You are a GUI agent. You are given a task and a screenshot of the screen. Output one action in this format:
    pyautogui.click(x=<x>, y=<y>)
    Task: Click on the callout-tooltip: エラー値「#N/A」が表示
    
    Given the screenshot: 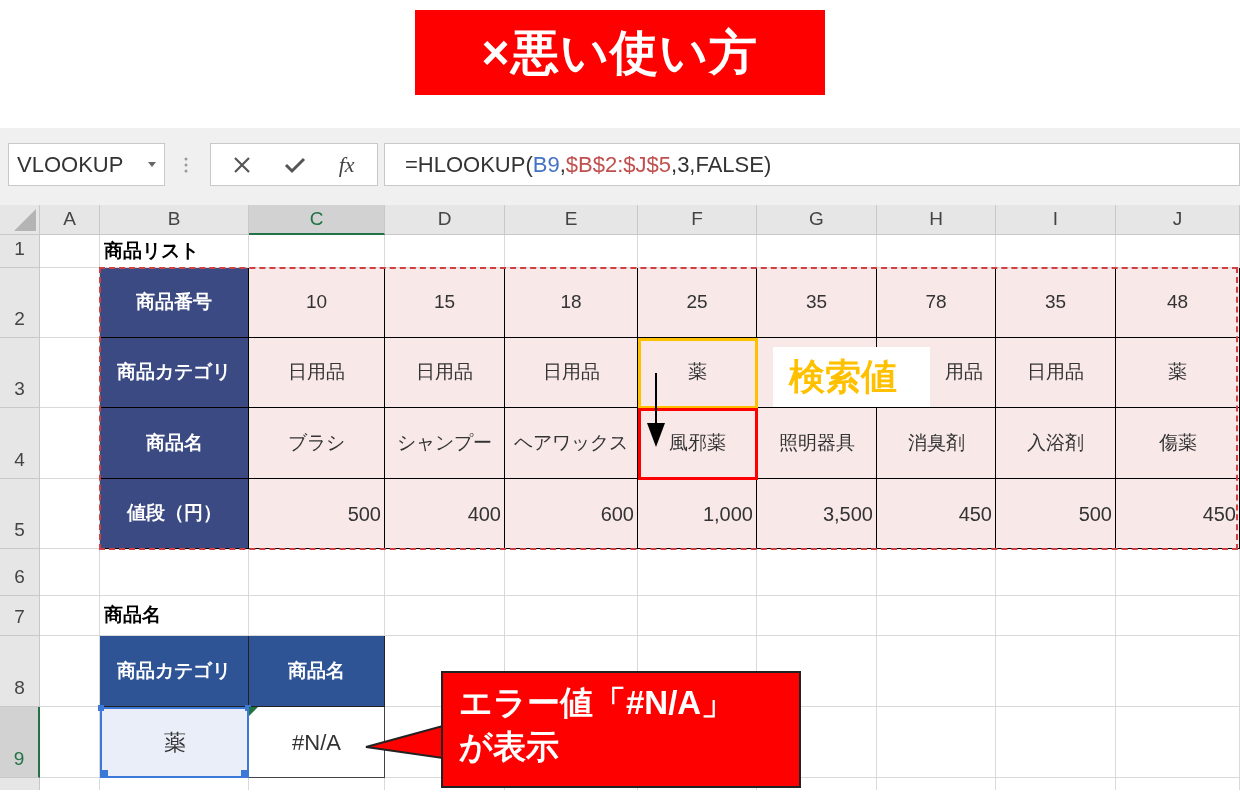 What is the action you would take?
    pyautogui.click(x=621, y=729)
    